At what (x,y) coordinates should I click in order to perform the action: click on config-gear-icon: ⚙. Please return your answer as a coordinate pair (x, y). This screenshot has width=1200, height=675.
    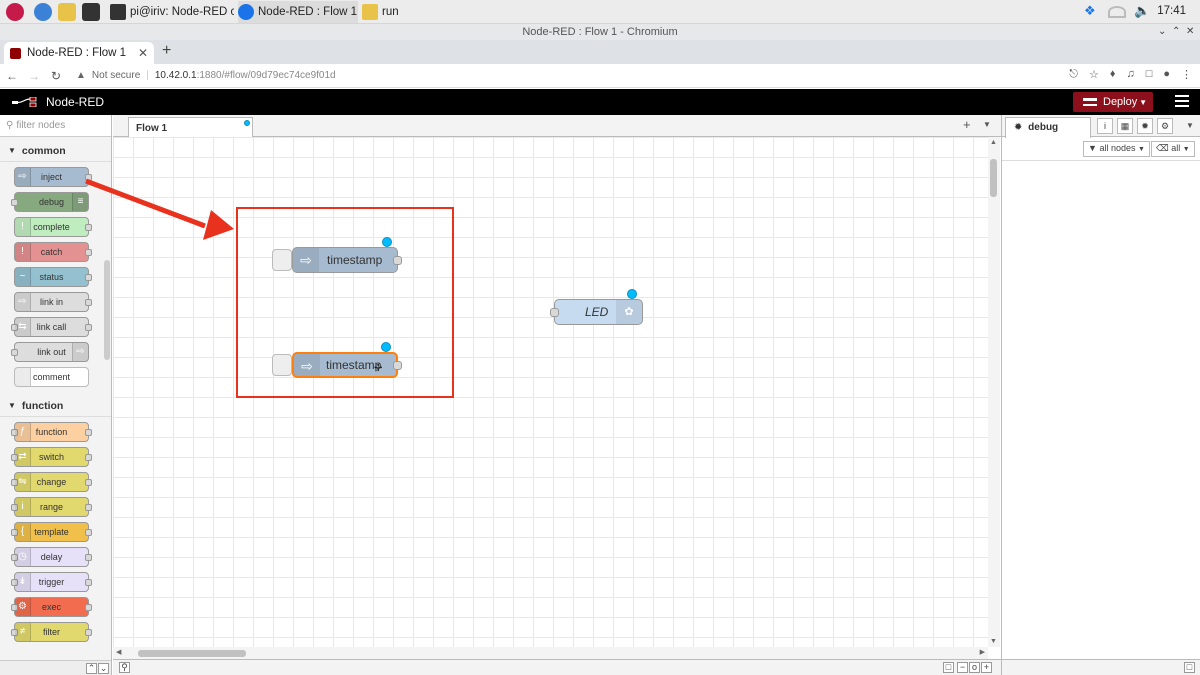
    Looking at the image, I should click on (1165, 126).